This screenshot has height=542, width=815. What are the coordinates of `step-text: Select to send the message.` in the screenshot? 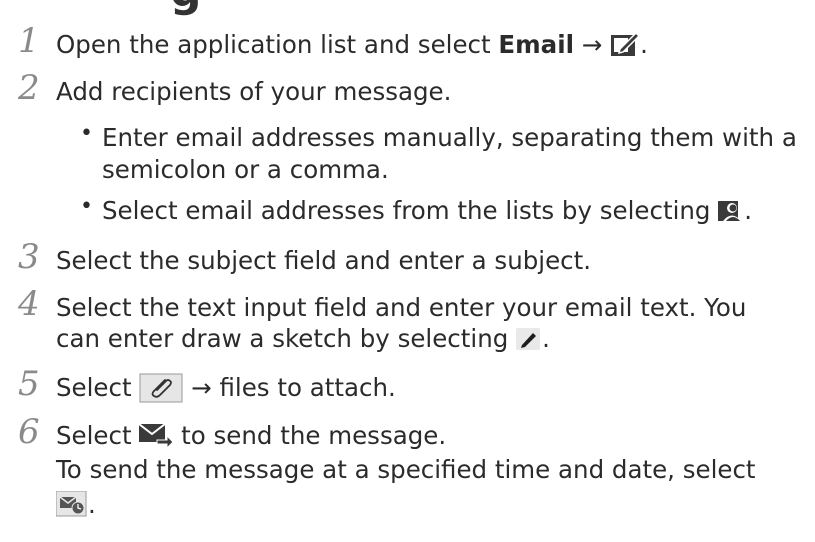 It's located at (251, 438).